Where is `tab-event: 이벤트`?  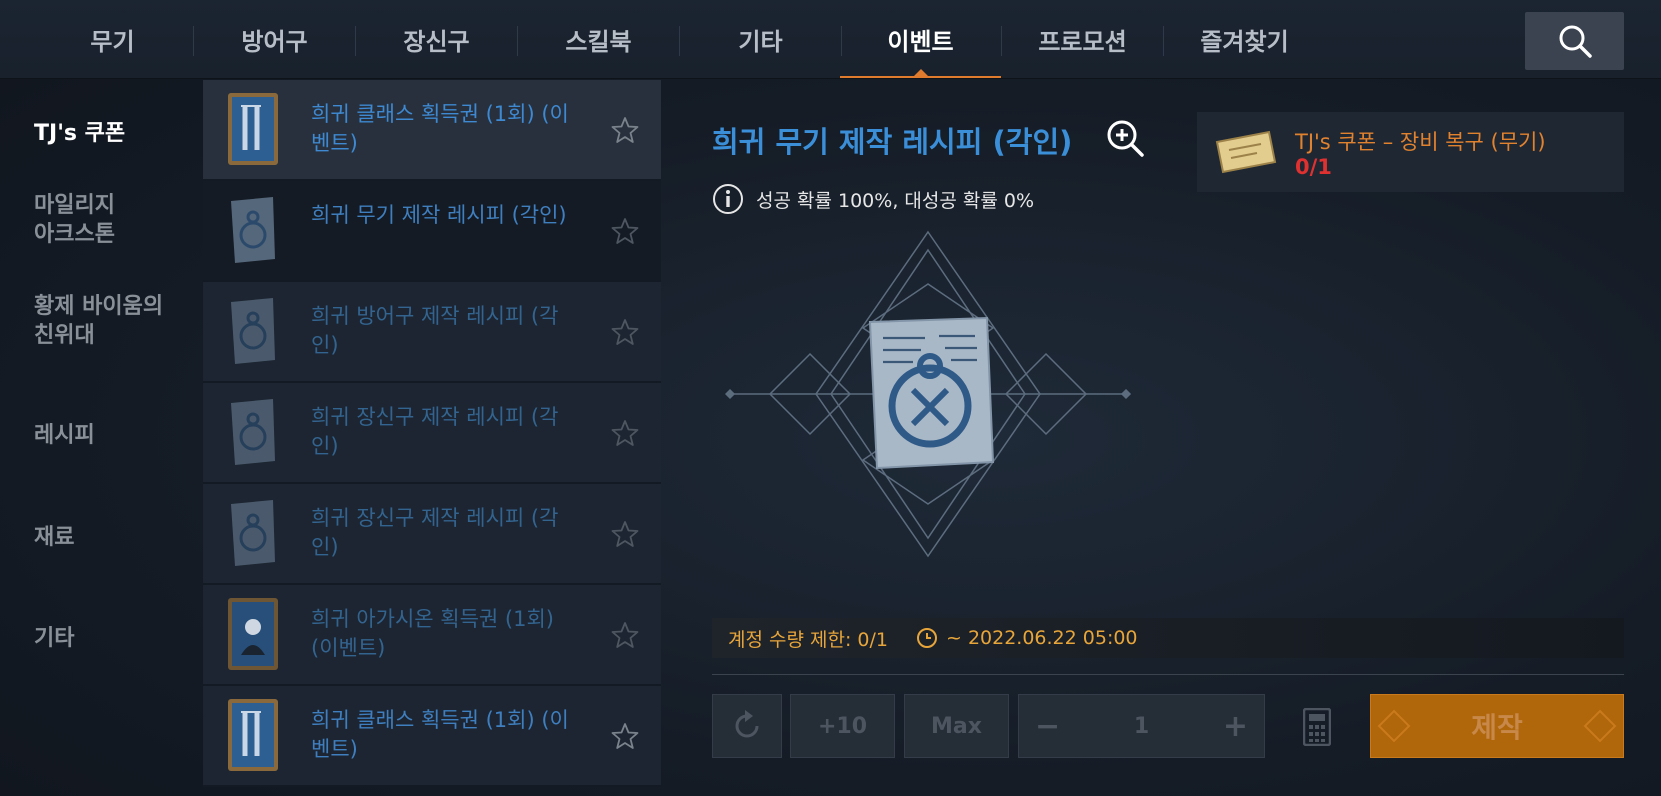 tab-event: 이벤트 is located at coordinates (920, 39).